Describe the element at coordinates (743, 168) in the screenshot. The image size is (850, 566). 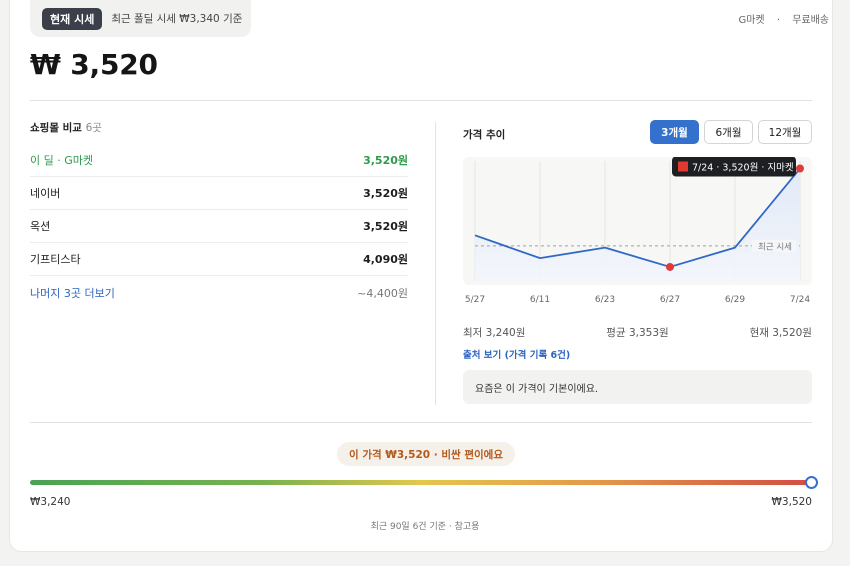
I see `tooltip-text: 7/24 · 3,520원 · 지마켓` at that location.